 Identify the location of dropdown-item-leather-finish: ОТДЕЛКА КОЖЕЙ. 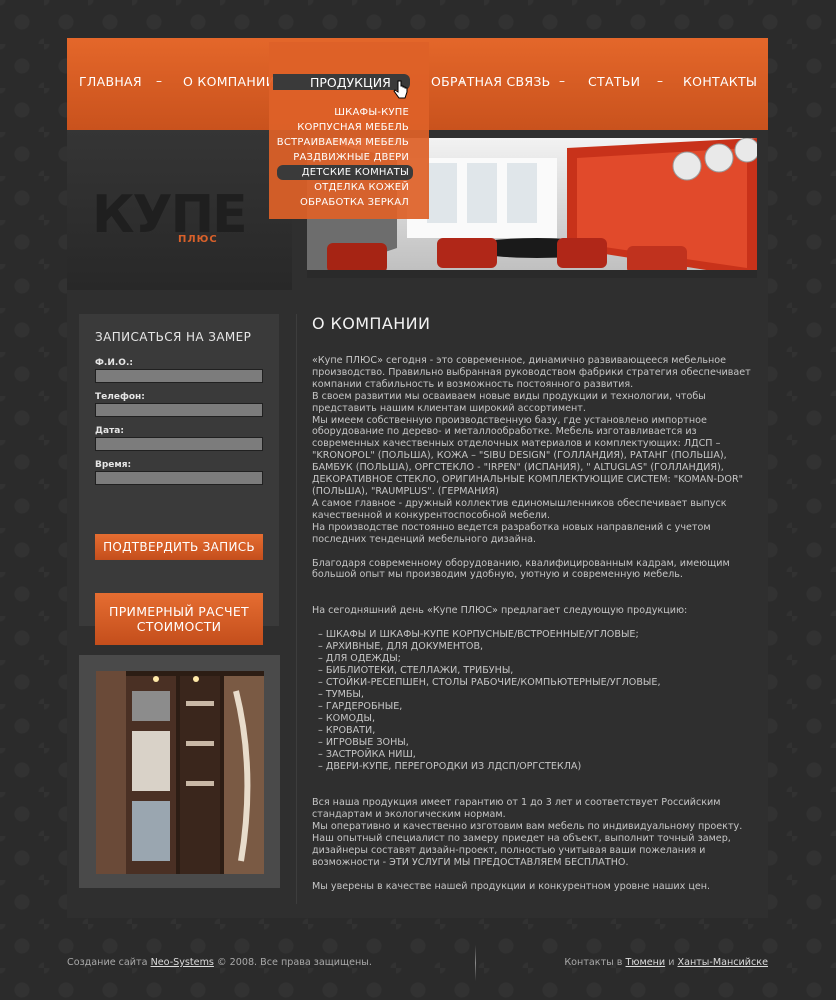
(343, 187).